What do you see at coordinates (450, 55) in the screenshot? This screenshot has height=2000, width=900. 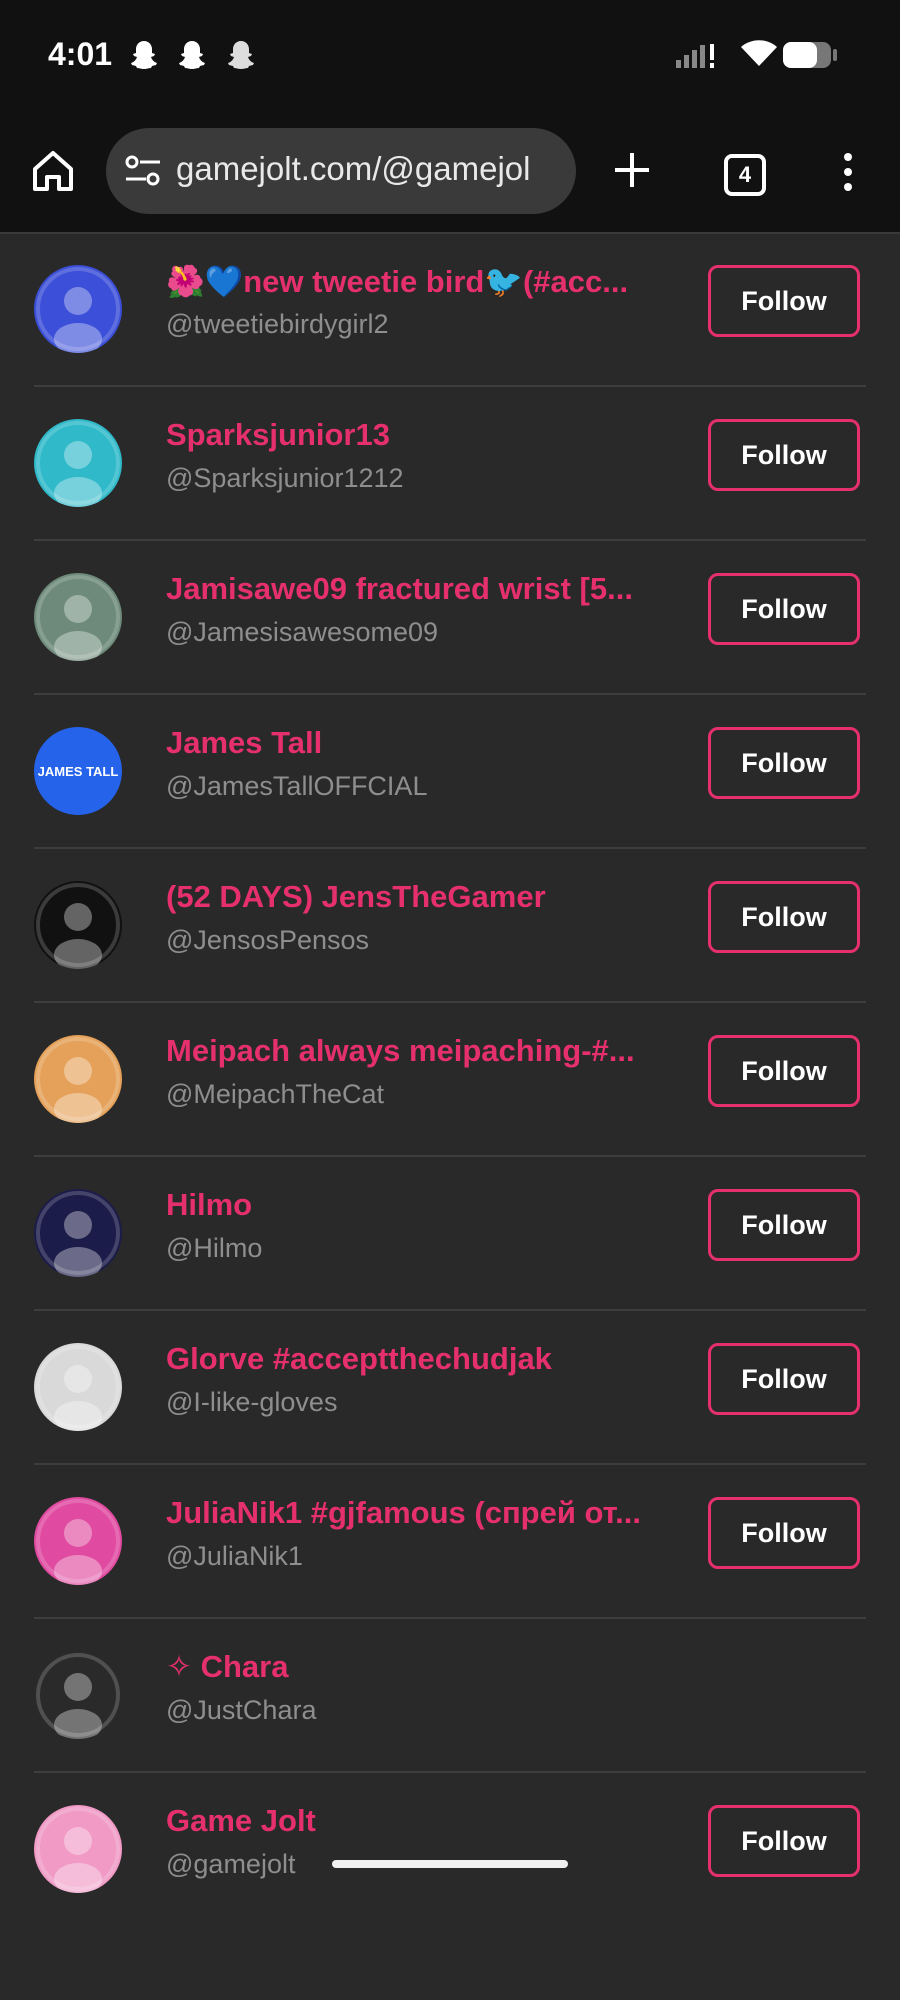 I see `status-bar: 4:01` at bounding box center [450, 55].